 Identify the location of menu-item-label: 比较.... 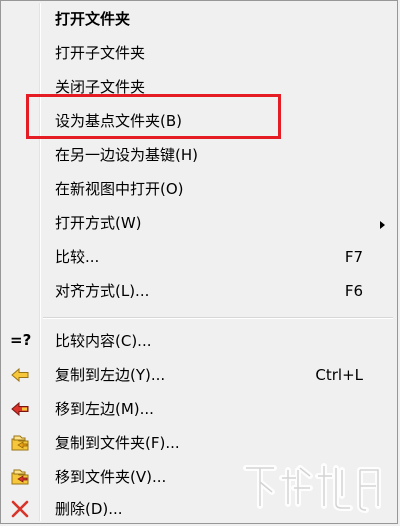
(77, 257).